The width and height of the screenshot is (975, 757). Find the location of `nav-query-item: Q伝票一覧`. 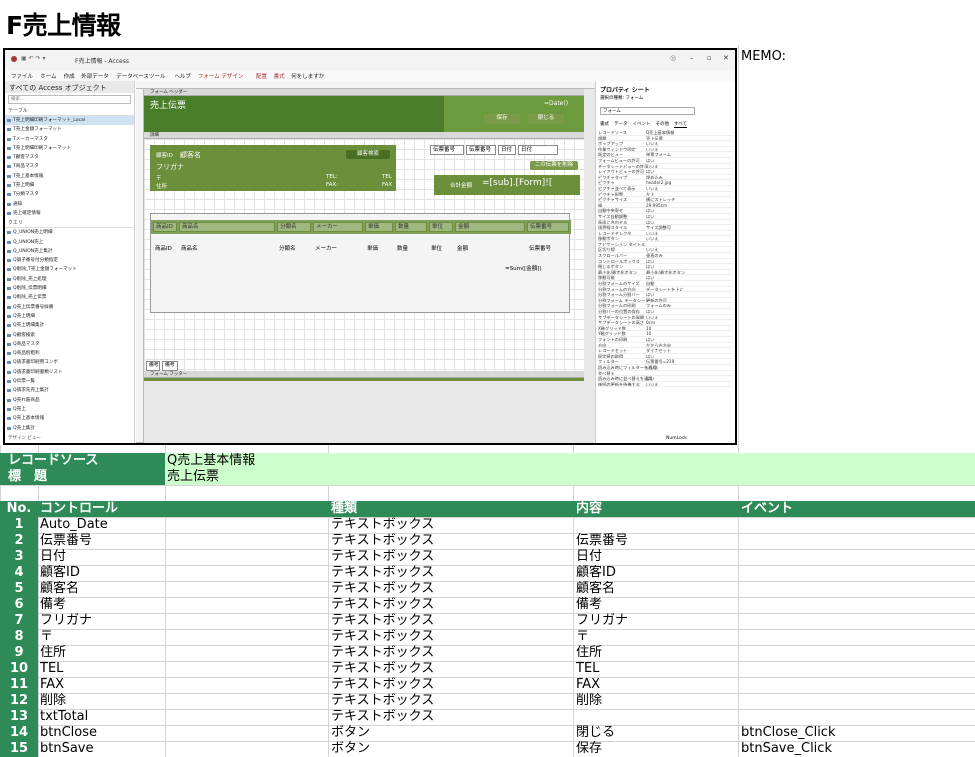

nav-query-item: Q伝票一覧 is located at coordinates (69, 381).